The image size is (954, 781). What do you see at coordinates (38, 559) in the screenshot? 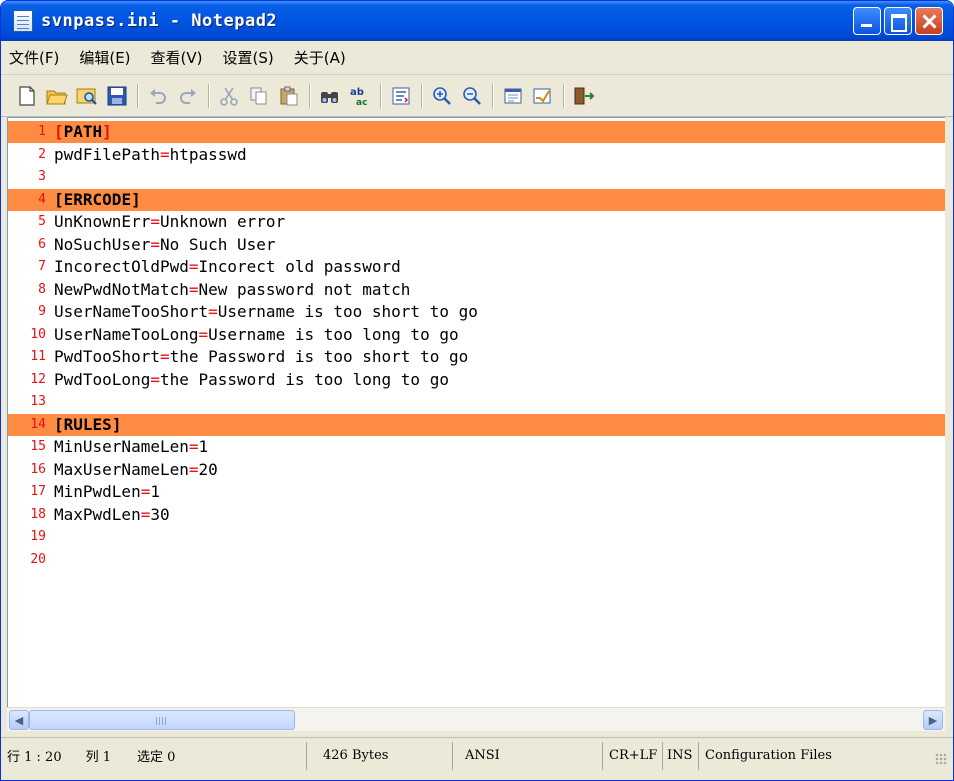
I see `line-number: 20` at bounding box center [38, 559].